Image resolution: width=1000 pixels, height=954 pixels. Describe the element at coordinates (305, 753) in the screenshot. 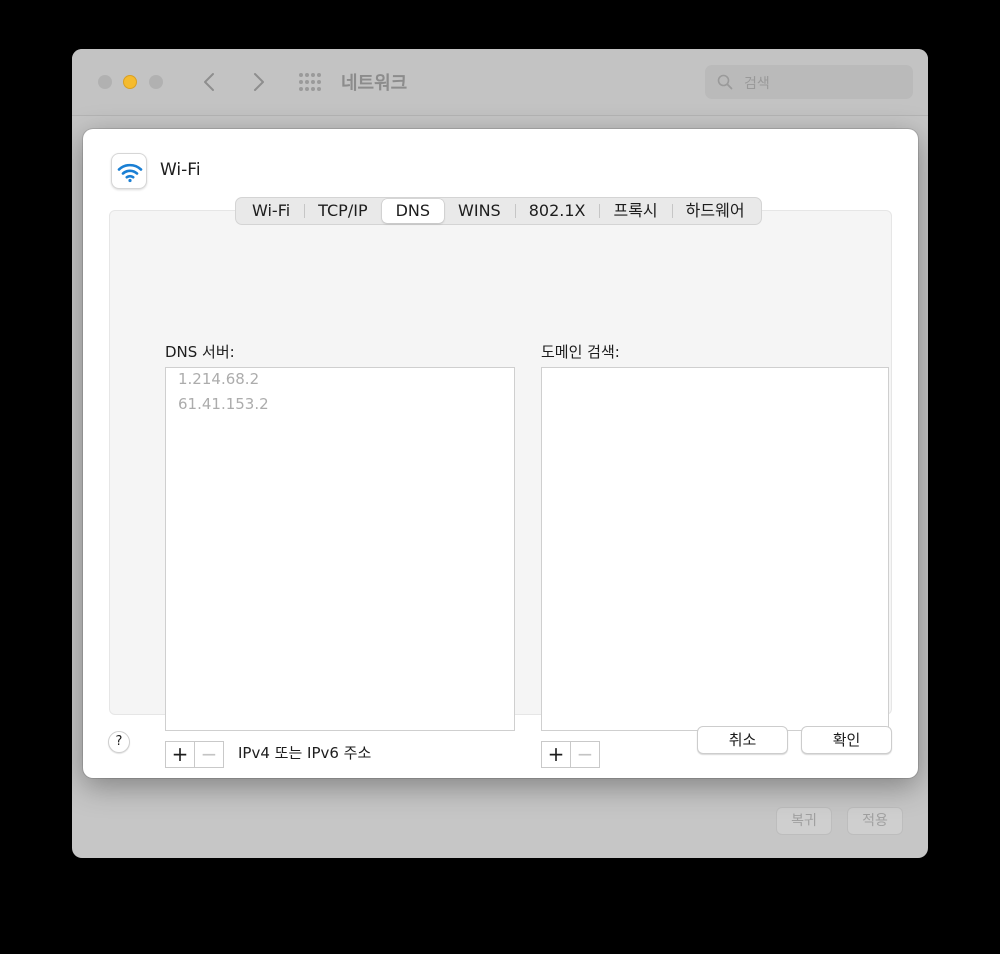

I see `dns-address-hint: IPv4 또는 IPv6 주소` at that location.